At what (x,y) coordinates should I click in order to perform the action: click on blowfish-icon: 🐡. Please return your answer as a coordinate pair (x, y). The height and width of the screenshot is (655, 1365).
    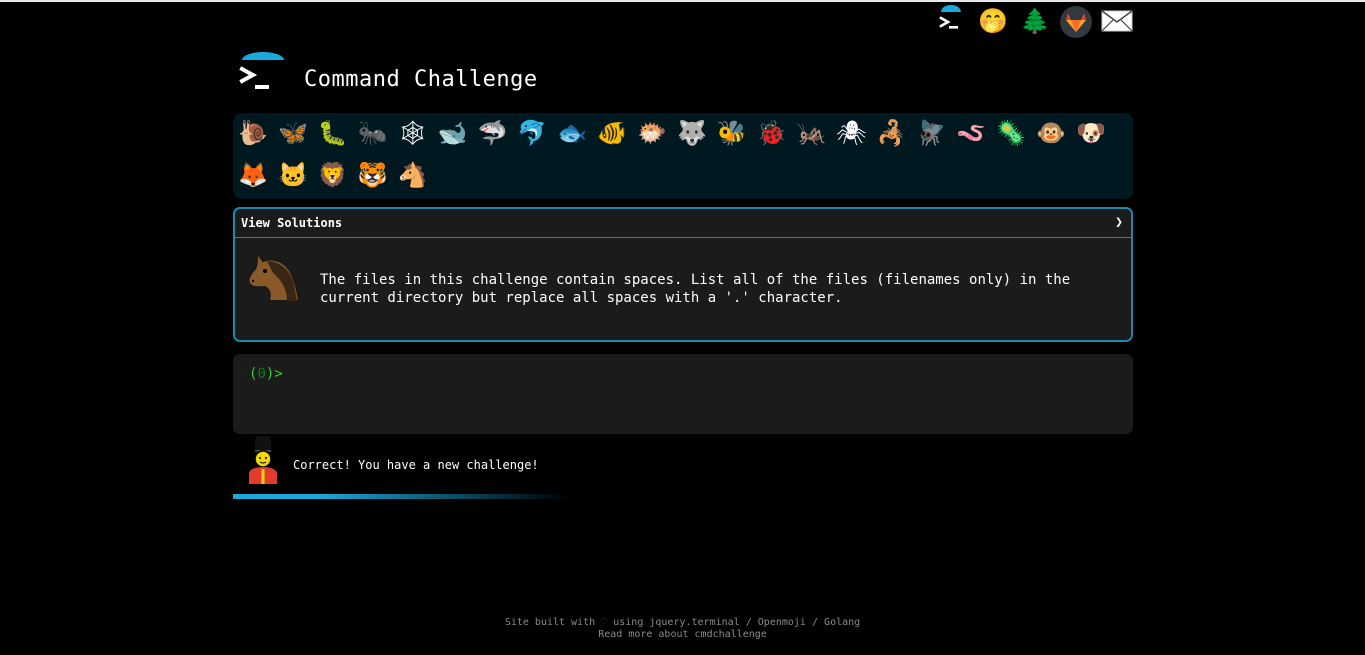
    Looking at the image, I should click on (652, 133).